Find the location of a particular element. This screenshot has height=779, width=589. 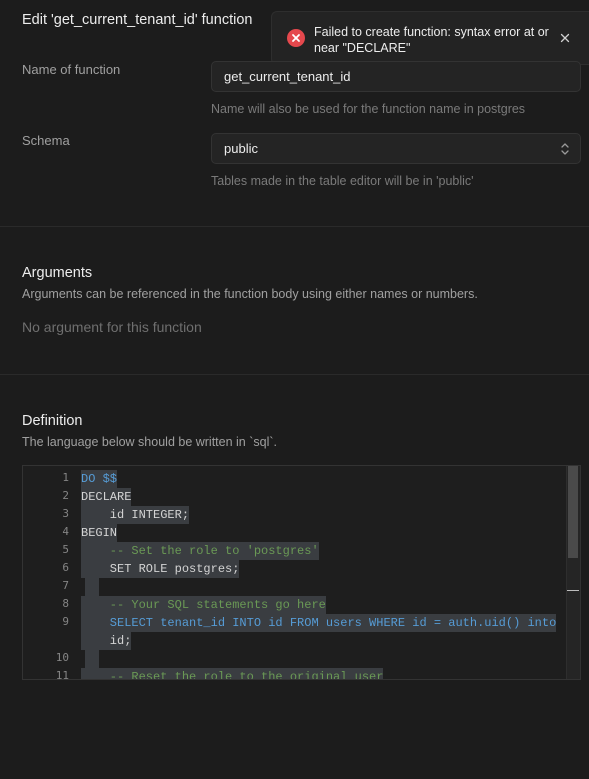

code-line-text: -- Your SQL statements go here is located at coordinates (203, 605).